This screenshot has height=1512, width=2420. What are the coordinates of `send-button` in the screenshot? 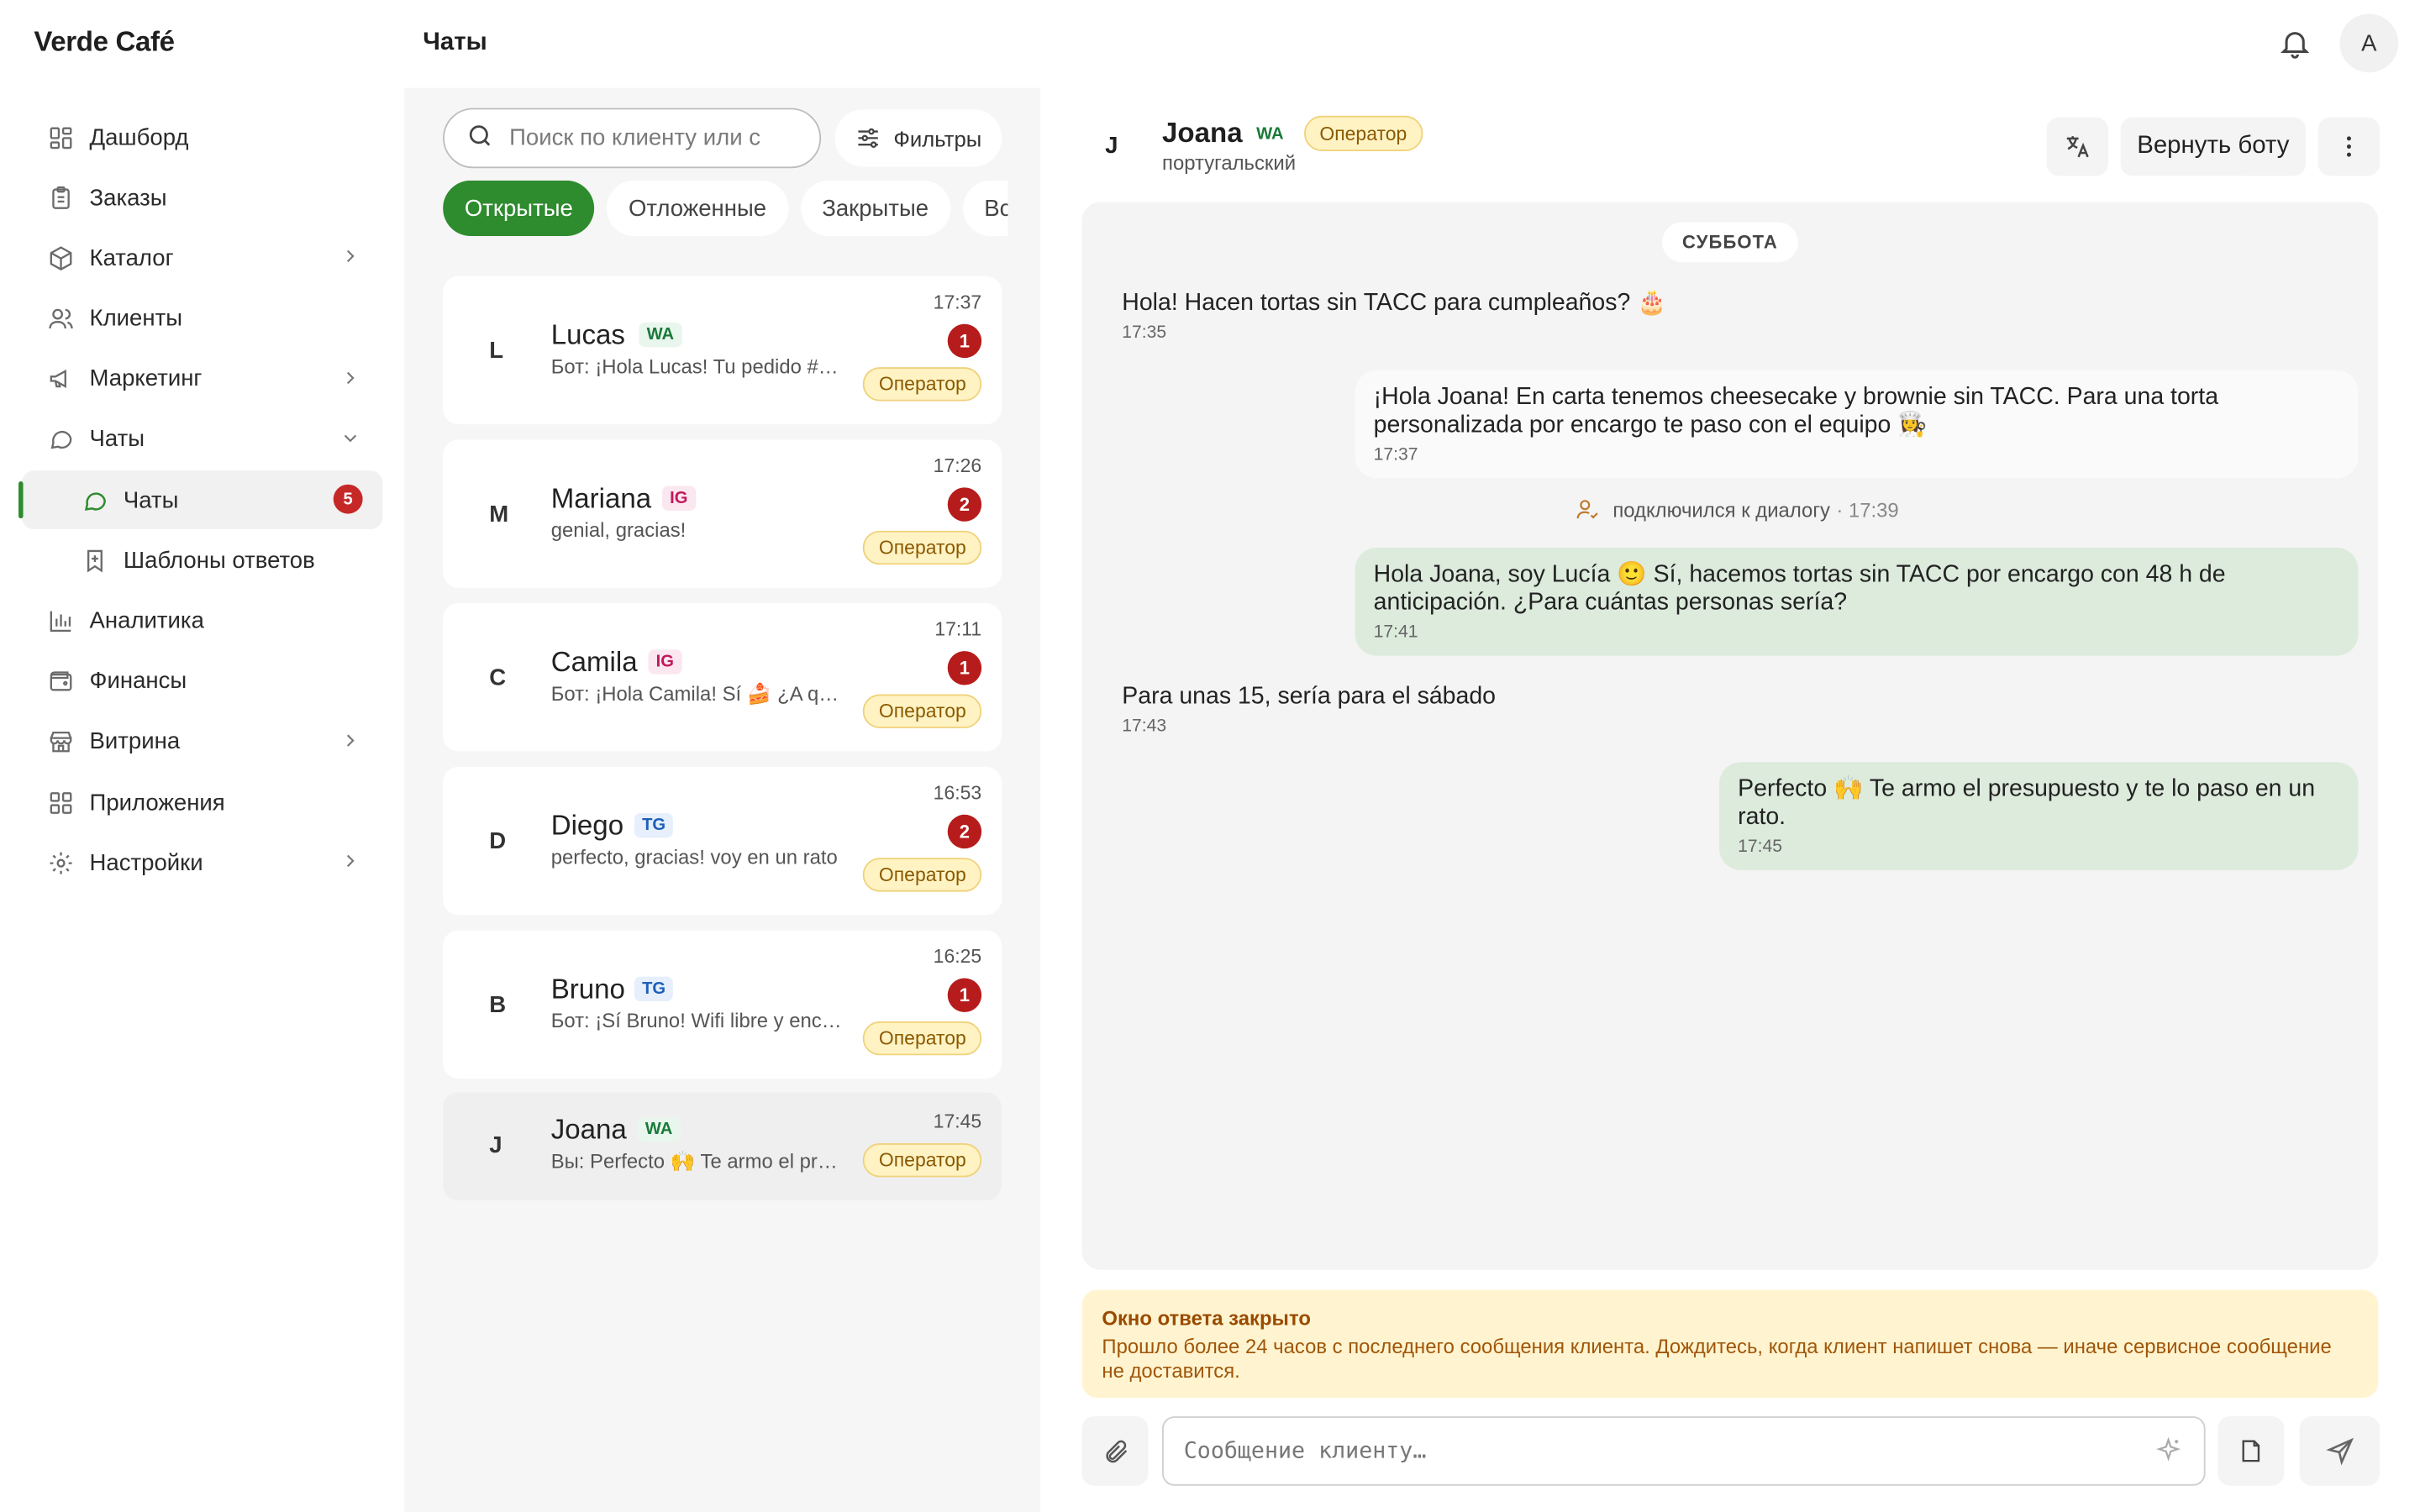 It's located at (2340, 1451).